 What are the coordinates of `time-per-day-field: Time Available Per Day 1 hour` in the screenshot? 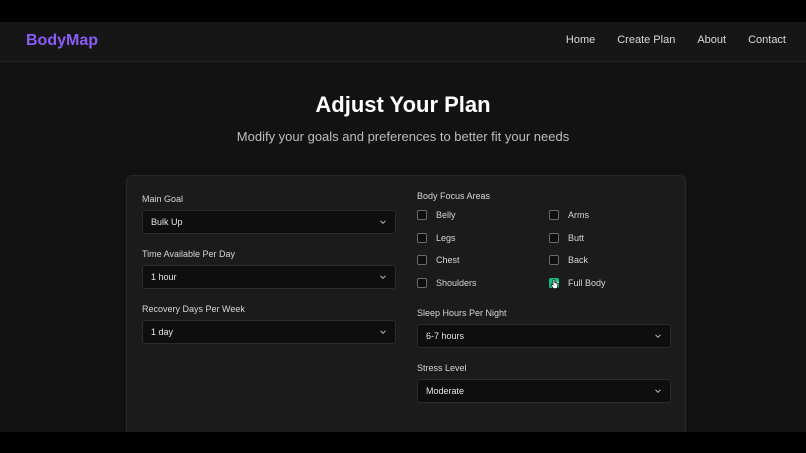 It's located at (269, 269).